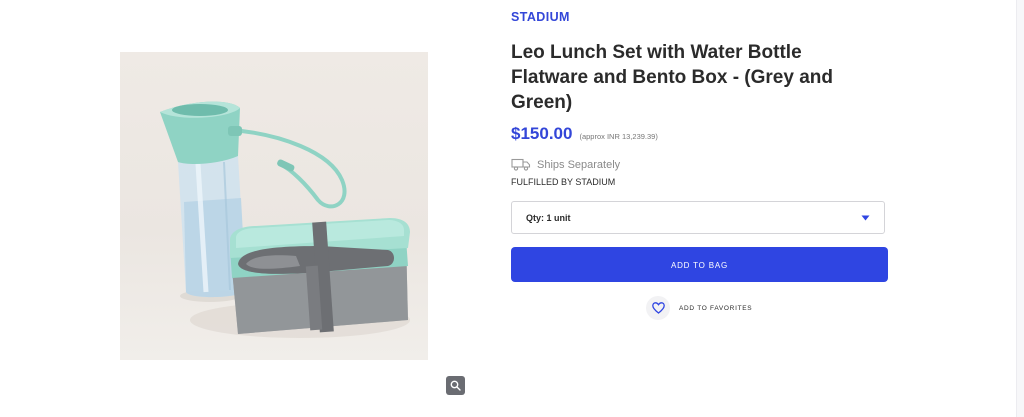 The width and height of the screenshot is (1024, 417). Describe the element at coordinates (618, 136) in the screenshot. I see `approx-price: (approx INR 13,239.39)` at that location.